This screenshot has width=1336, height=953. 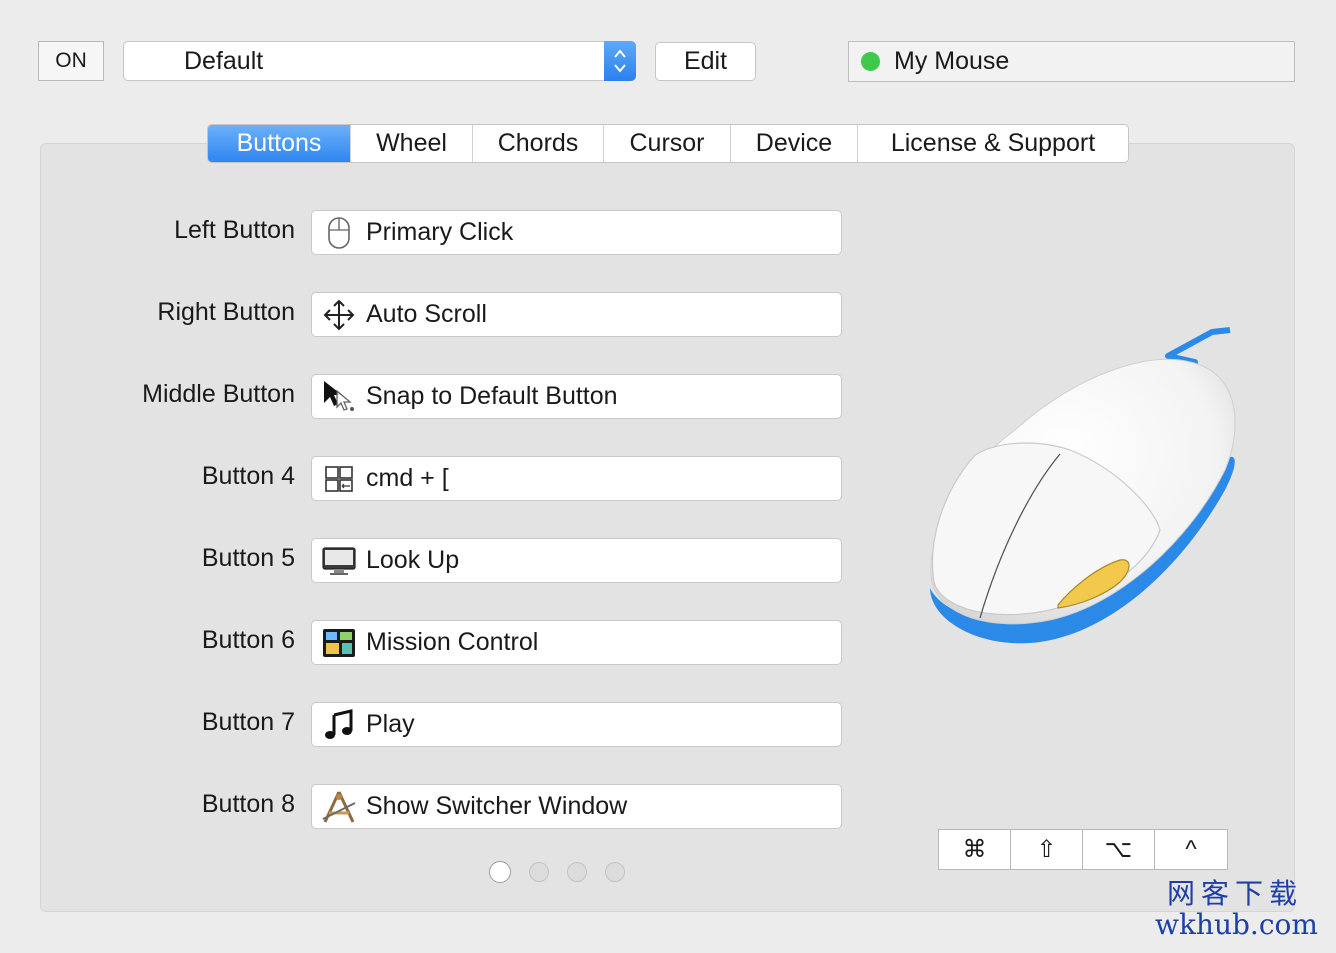 What do you see at coordinates (576, 724) in the screenshot?
I see `action-field-7: Play` at bounding box center [576, 724].